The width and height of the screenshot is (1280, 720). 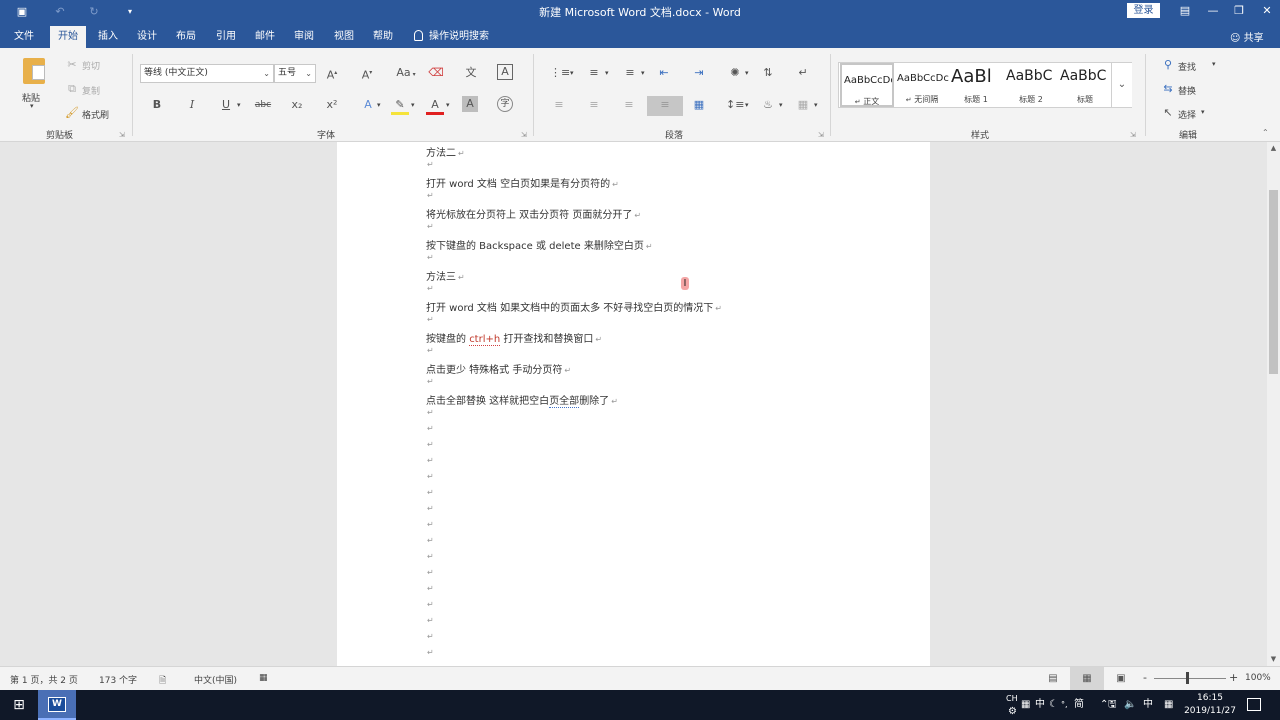 What do you see at coordinates (514, 338) in the screenshot?
I see `paragraph: 按键盘的 ctrl+h 打开查找和替换窗口 ↵` at bounding box center [514, 338].